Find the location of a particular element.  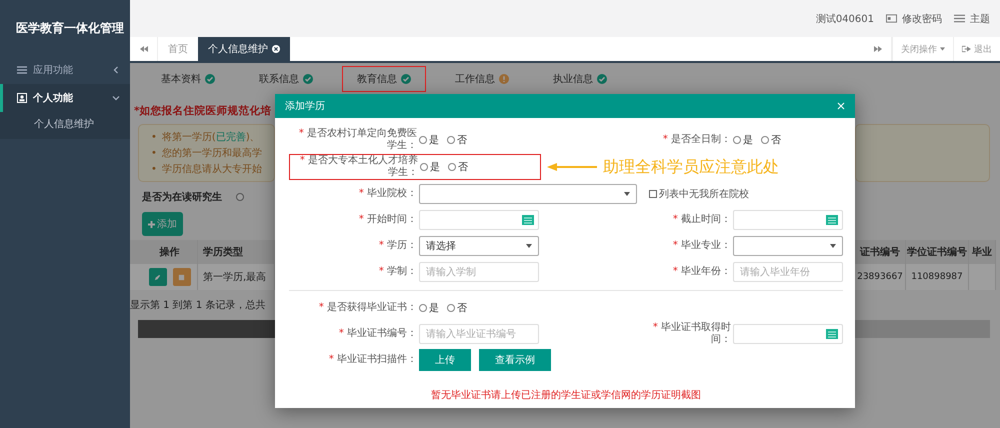

notice-item: • 将第一学历(已完善)、 is located at coordinates (206, 137).